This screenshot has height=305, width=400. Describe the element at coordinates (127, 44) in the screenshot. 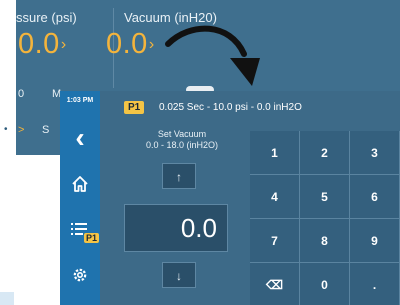

I see `vacuum-value-text: 0.0` at that location.